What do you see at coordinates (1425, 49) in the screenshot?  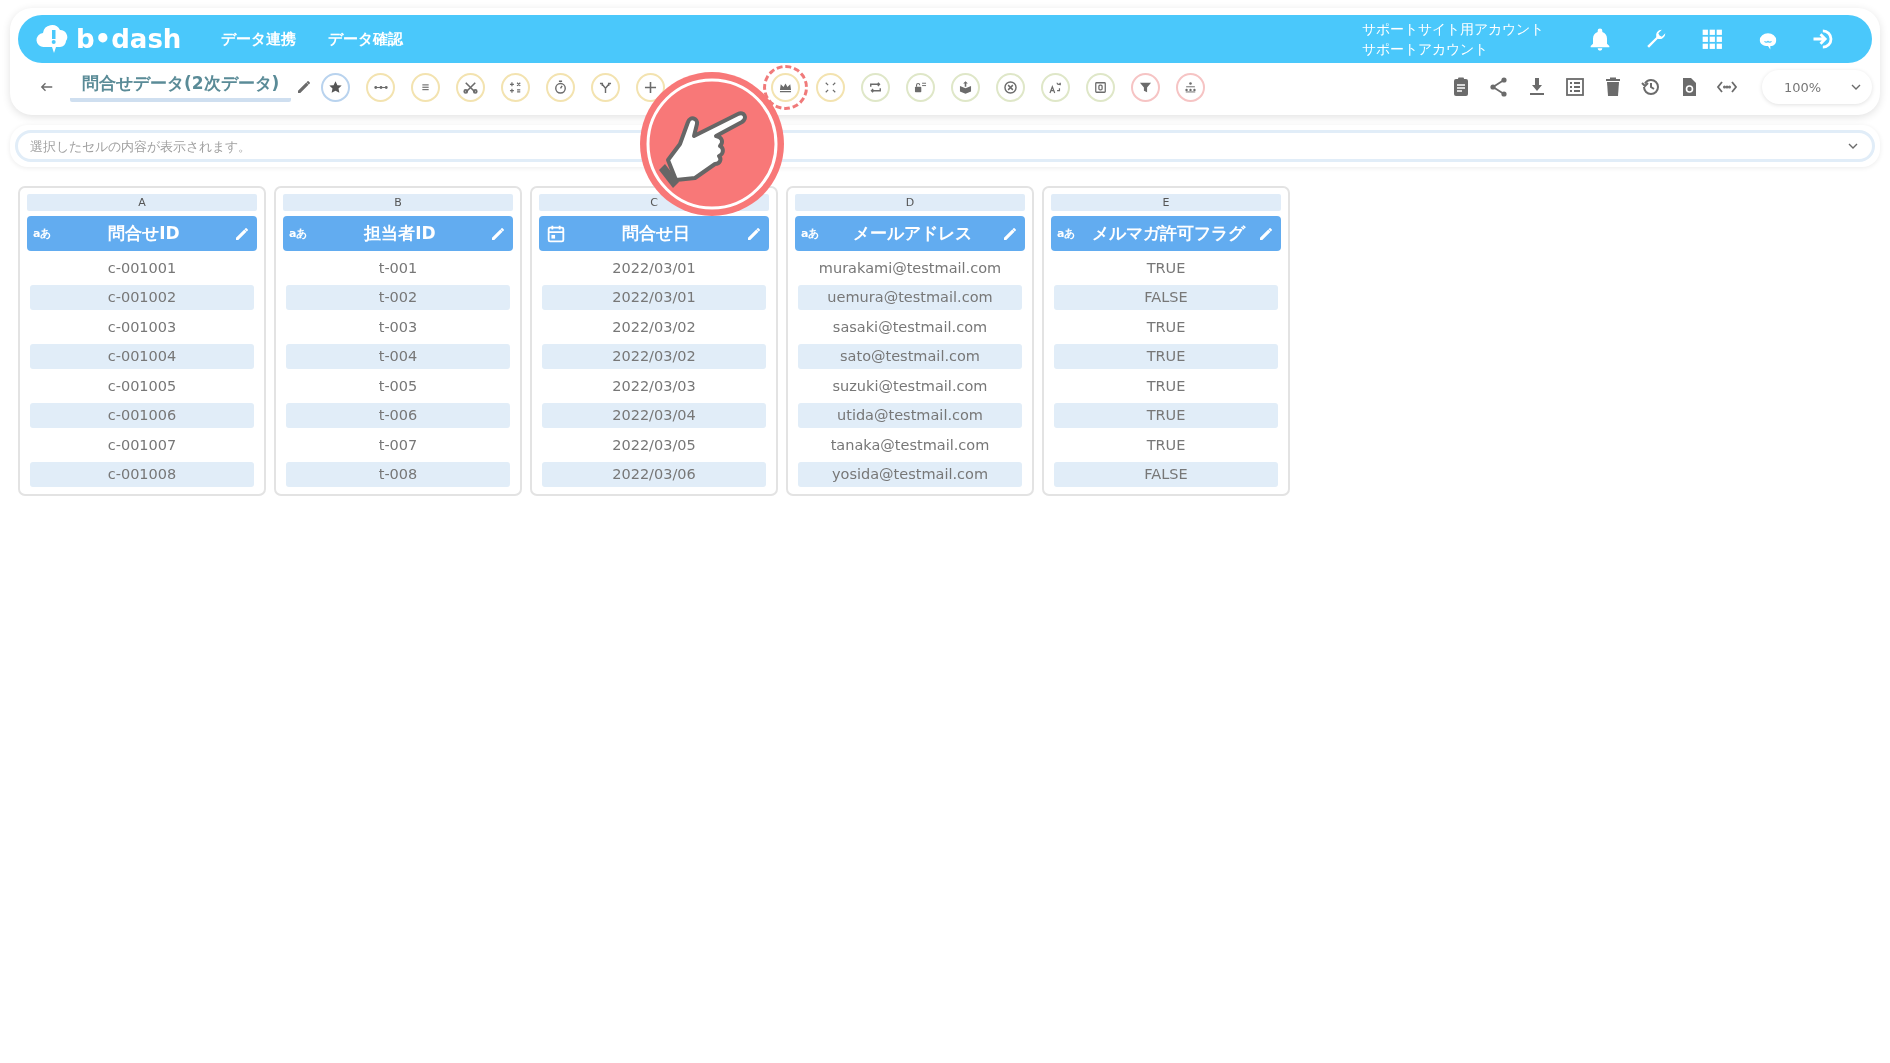 I see `account-name: サポートアカウント` at bounding box center [1425, 49].